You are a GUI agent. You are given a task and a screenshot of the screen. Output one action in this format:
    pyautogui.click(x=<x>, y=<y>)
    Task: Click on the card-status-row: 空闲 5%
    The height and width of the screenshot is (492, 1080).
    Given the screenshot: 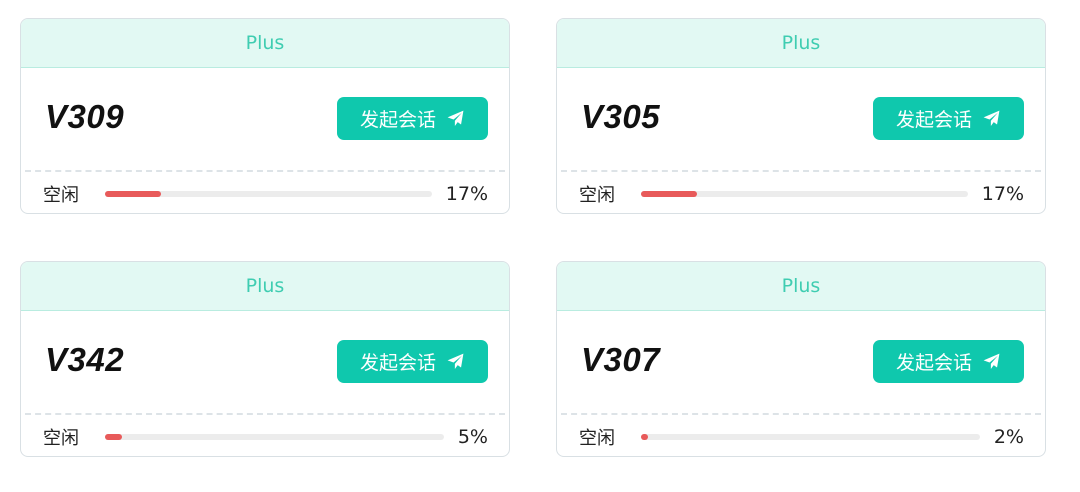 What is the action you would take?
    pyautogui.click(x=265, y=435)
    